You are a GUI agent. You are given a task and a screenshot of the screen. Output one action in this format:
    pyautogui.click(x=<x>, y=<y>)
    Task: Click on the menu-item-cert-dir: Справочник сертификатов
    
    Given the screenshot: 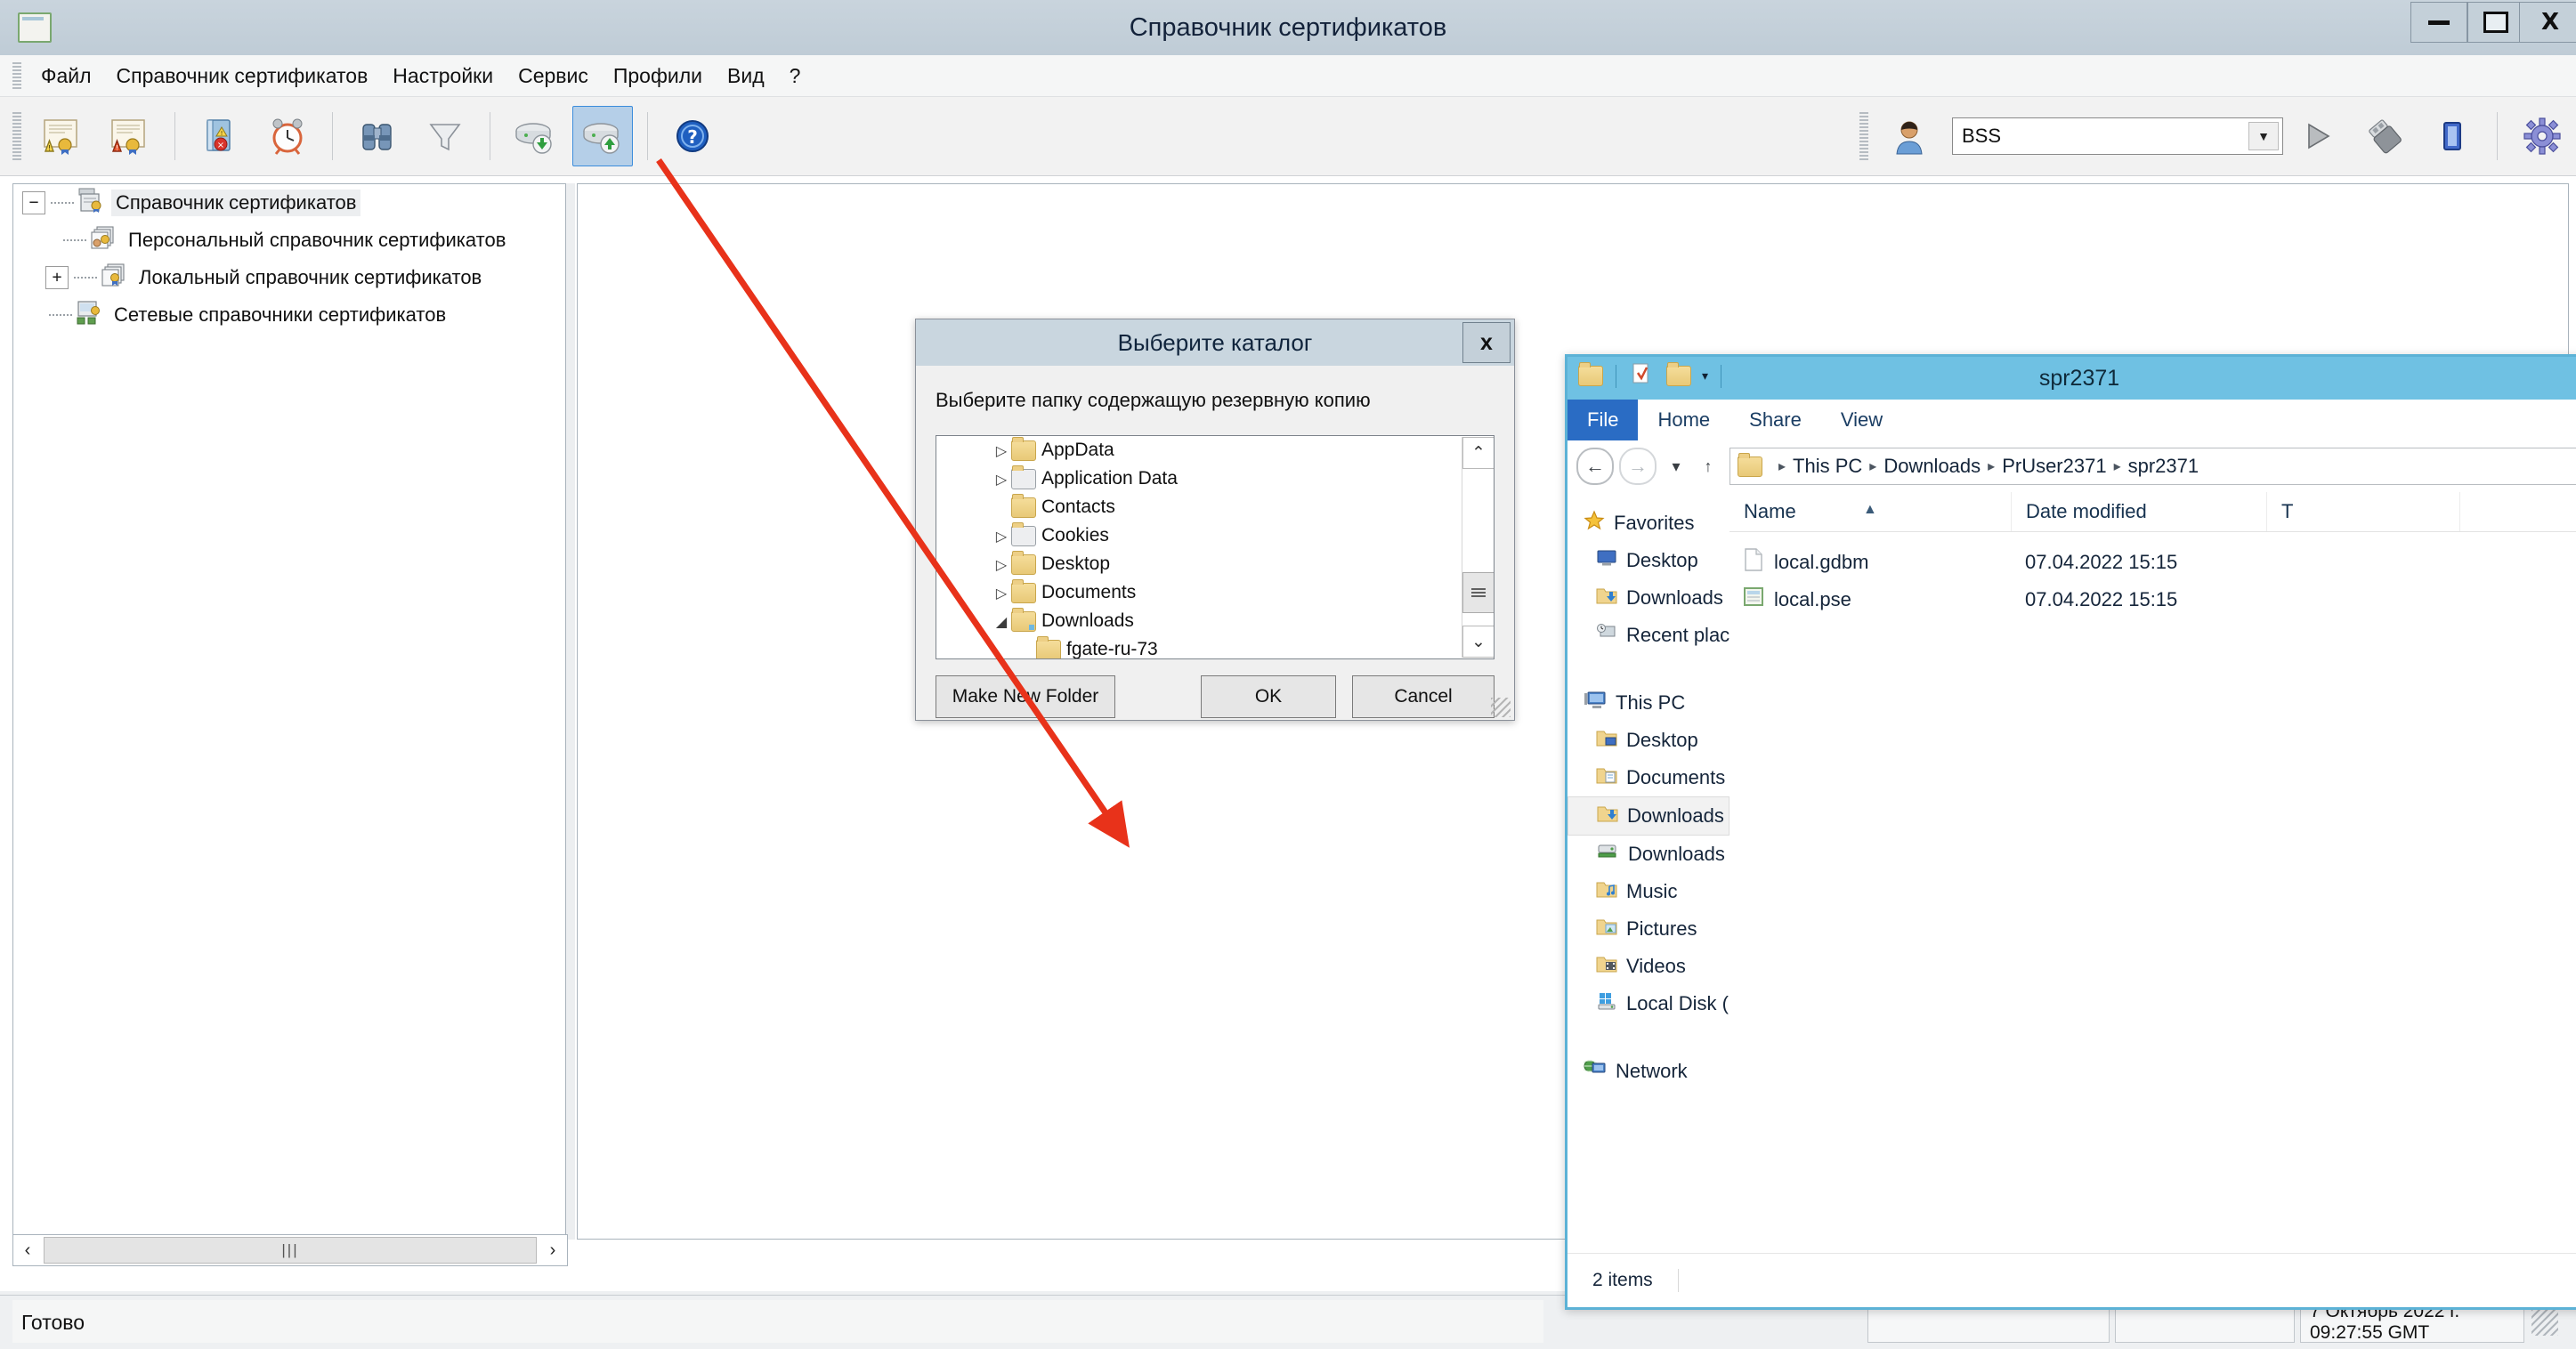 What is the action you would take?
    pyautogui.click(x=243, y=76)
    